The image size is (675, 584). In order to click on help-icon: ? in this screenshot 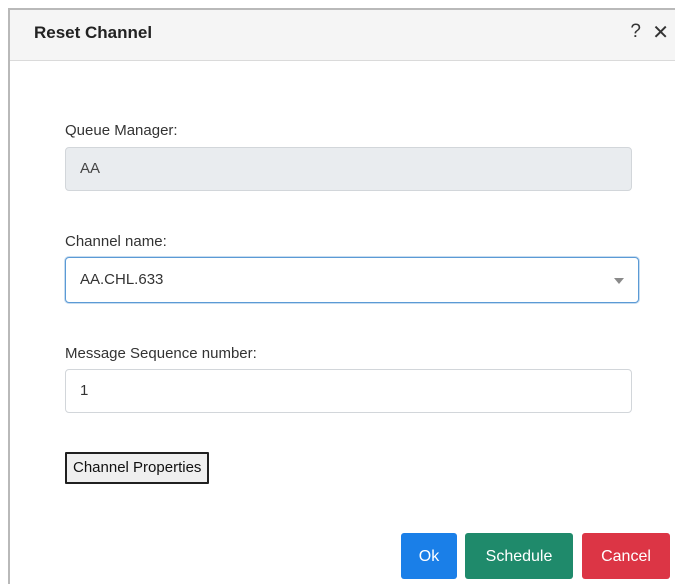, I will do `click(635, 32)`.